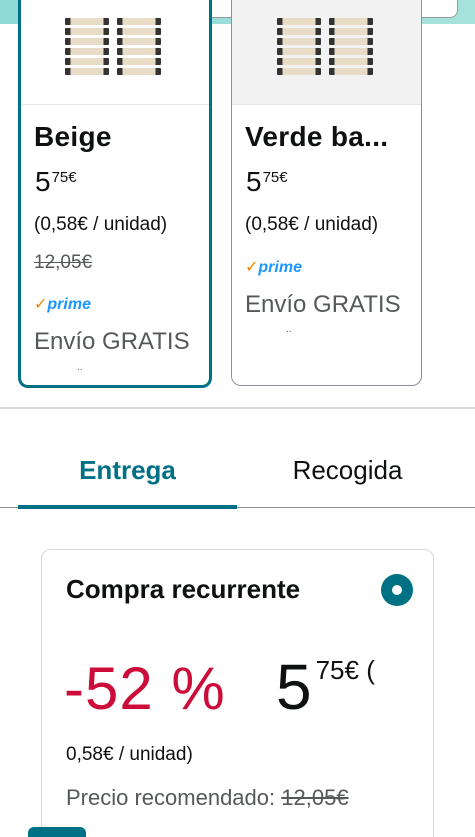  I want to click on active-tab-indicator, so click(127, 507).